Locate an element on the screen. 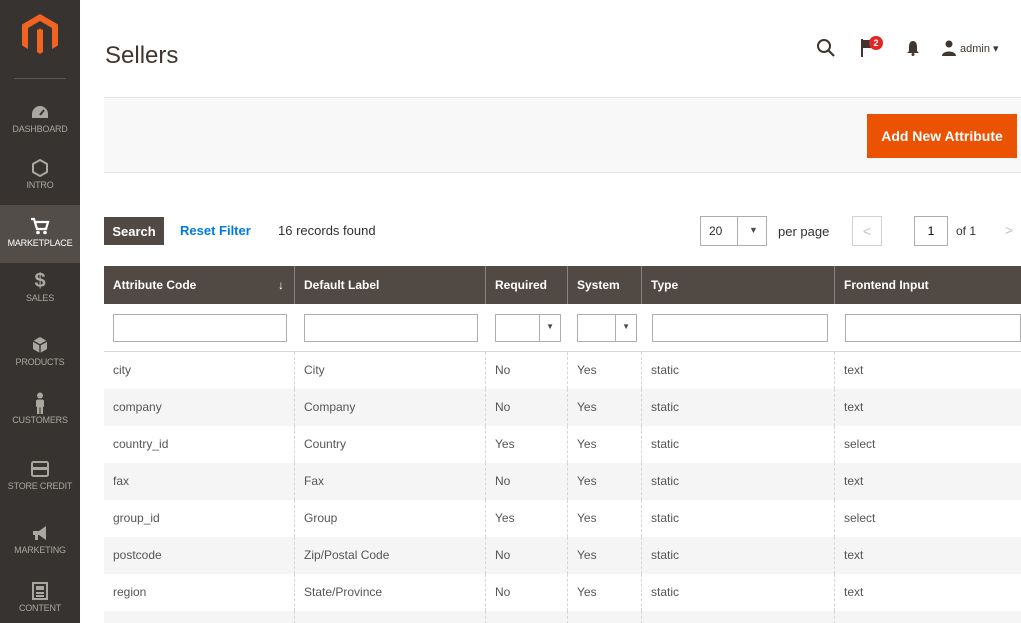 The height and width of the screenshot is (623, 1021). column-header-default-label: Default Label is located at coordinates (390, 285).